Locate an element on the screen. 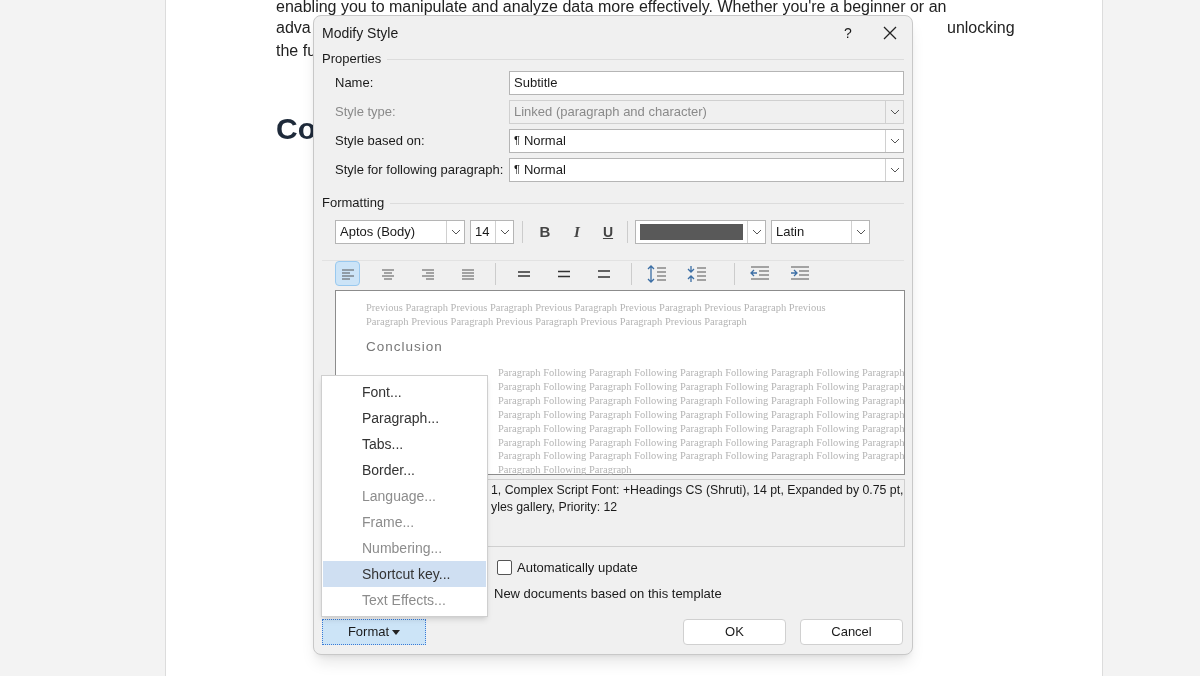 This screenshot has width=1200, height=676. section-label: Properties is located at coordinates (352, 59).